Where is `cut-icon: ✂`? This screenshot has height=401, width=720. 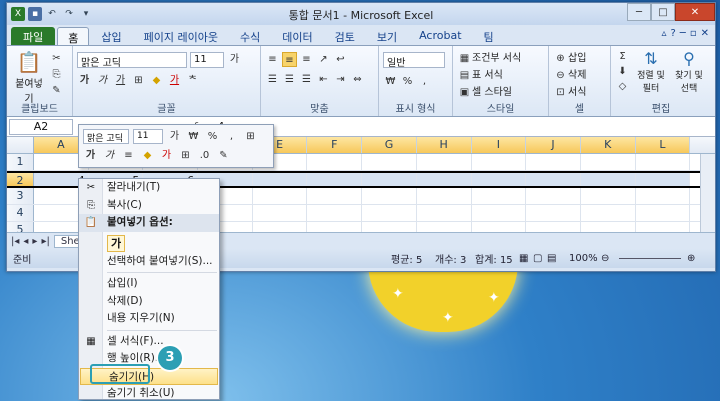
cut-icon: ✂ is located at coordinates (56, 58).